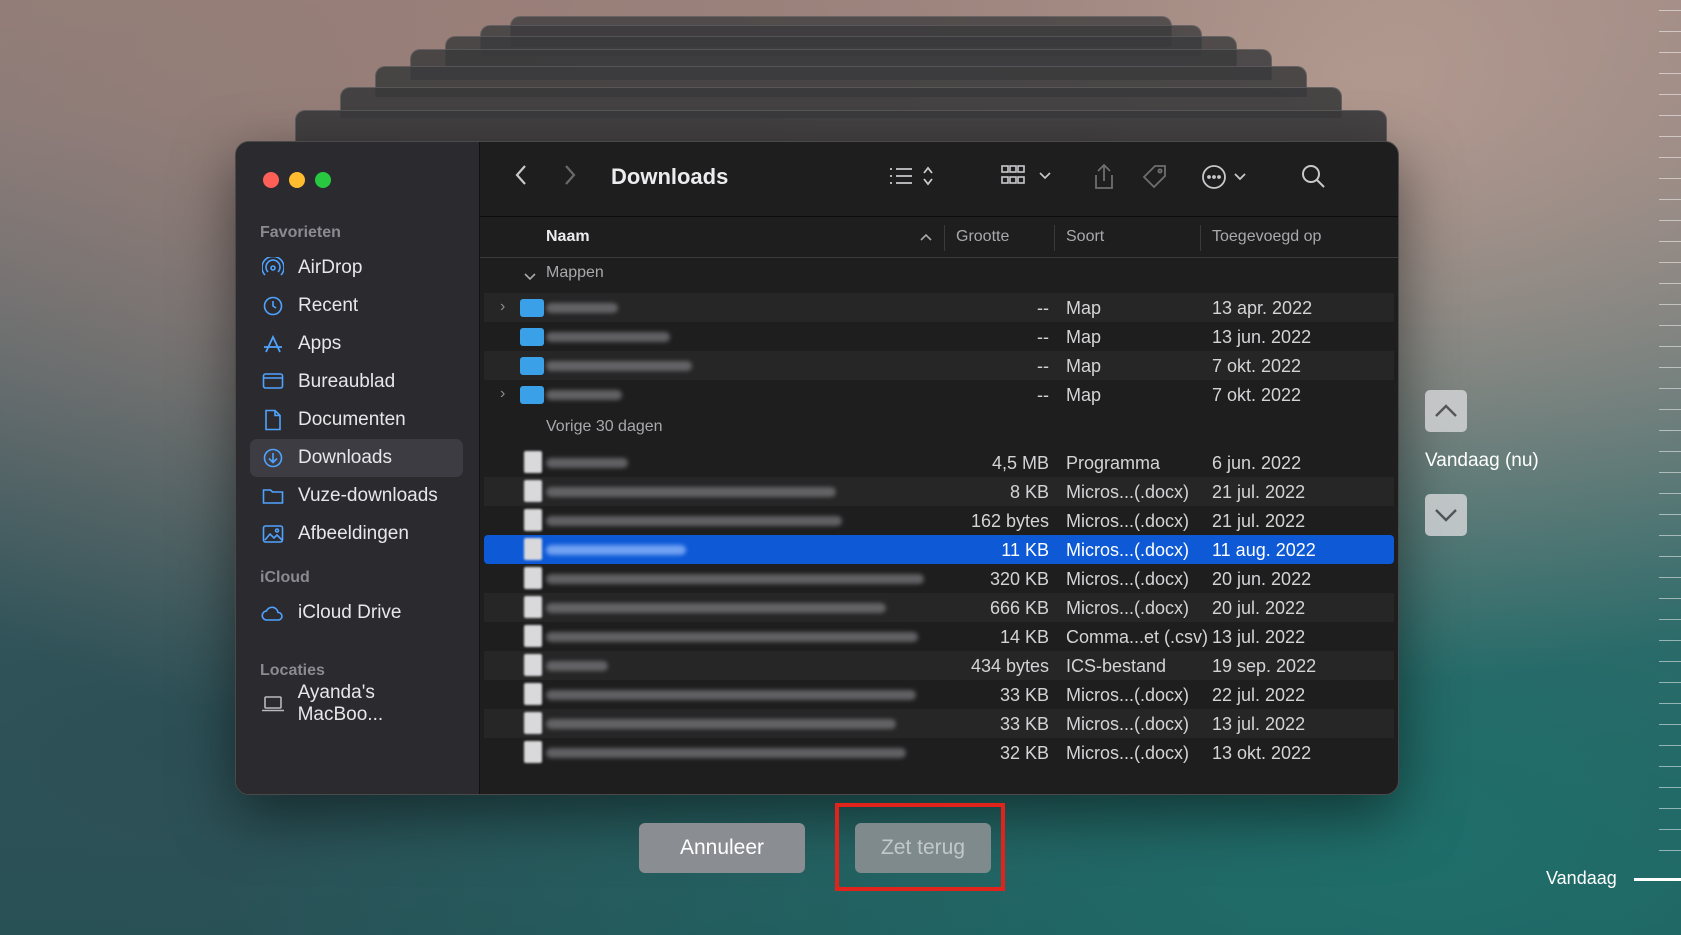 This screenshot has height=935, width=1681. I want to click on table-row: › -- Map 7 okt. 2022, so click(939, 394).